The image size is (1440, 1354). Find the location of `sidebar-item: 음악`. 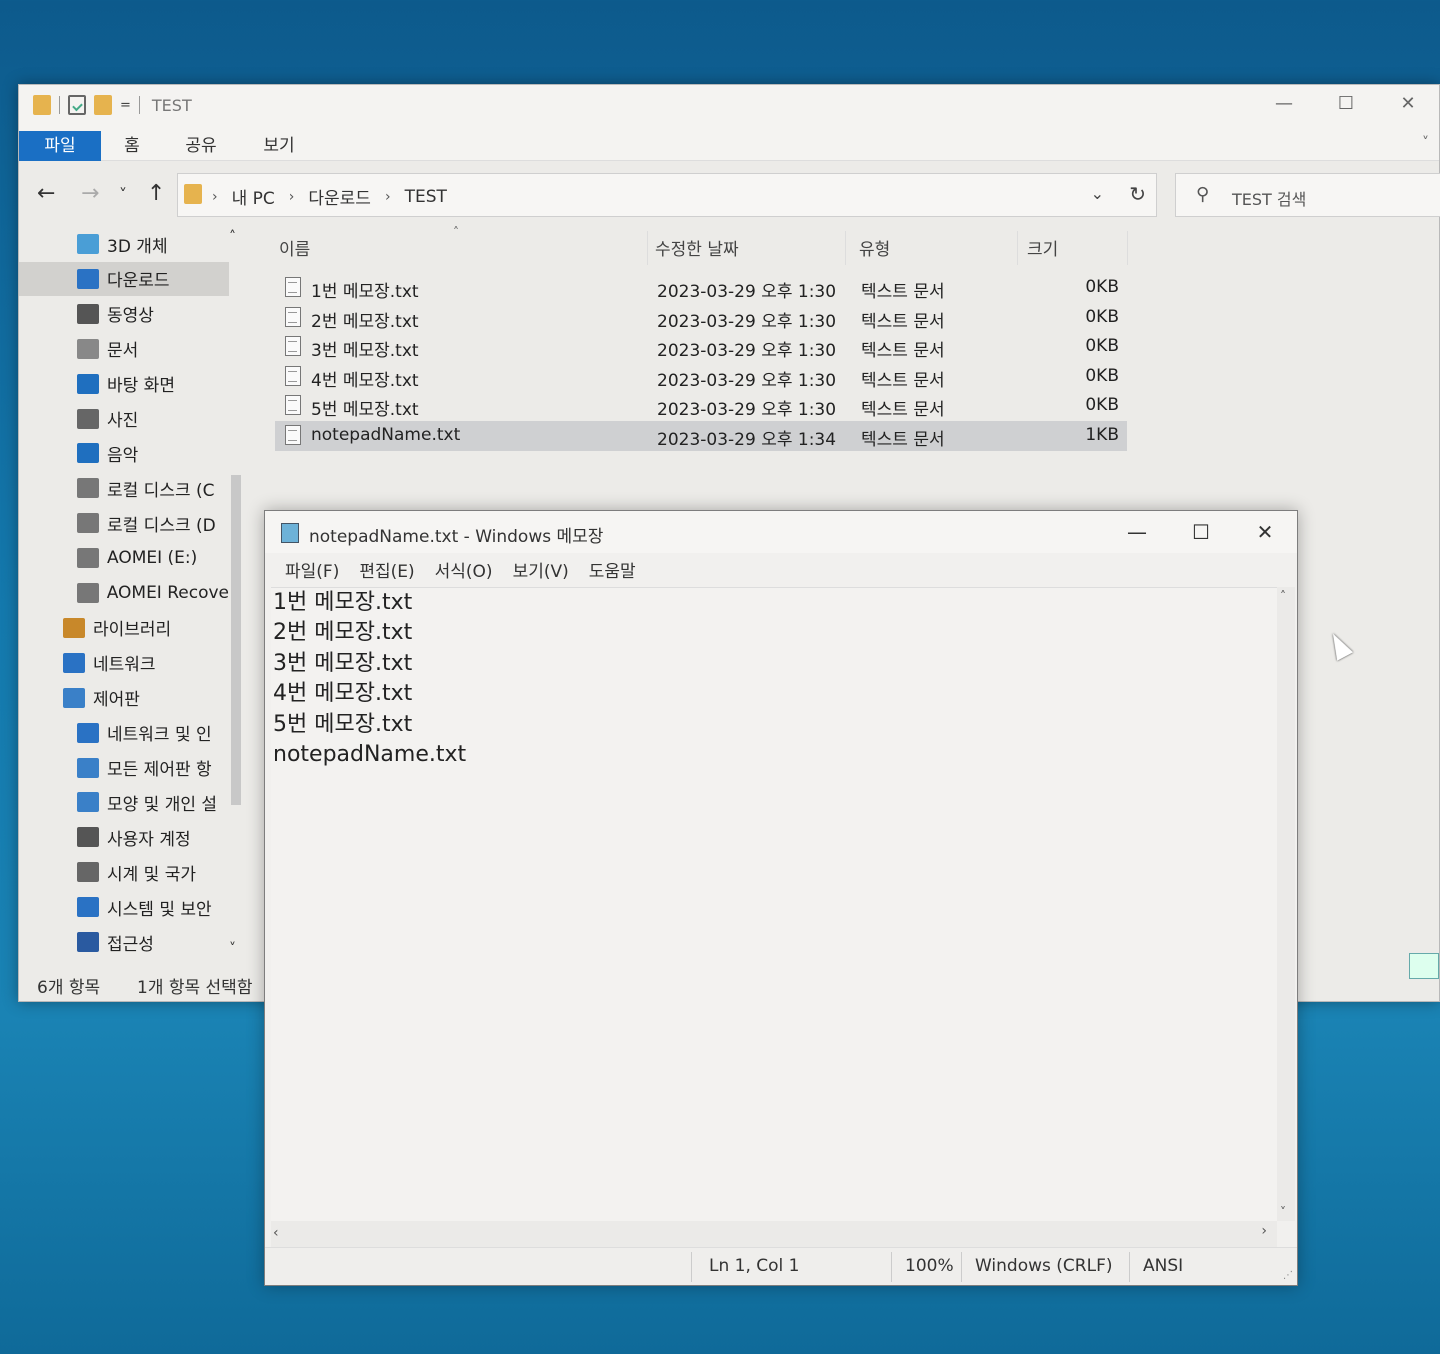

sidebar-item: 음악 is located at coordinates (124, 453).